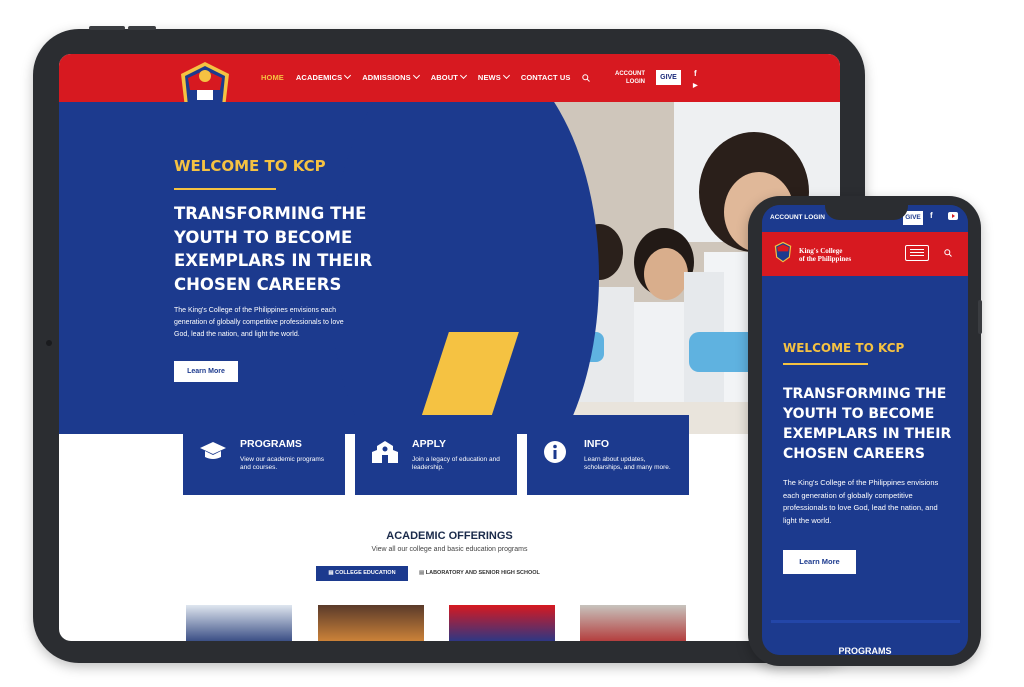 This screenshot has height=687, width=1024. What do you see at coordinates (825, 259) in the screenshot?
I see `brand-line: of the Philippines` at bounding box center [825, 259].